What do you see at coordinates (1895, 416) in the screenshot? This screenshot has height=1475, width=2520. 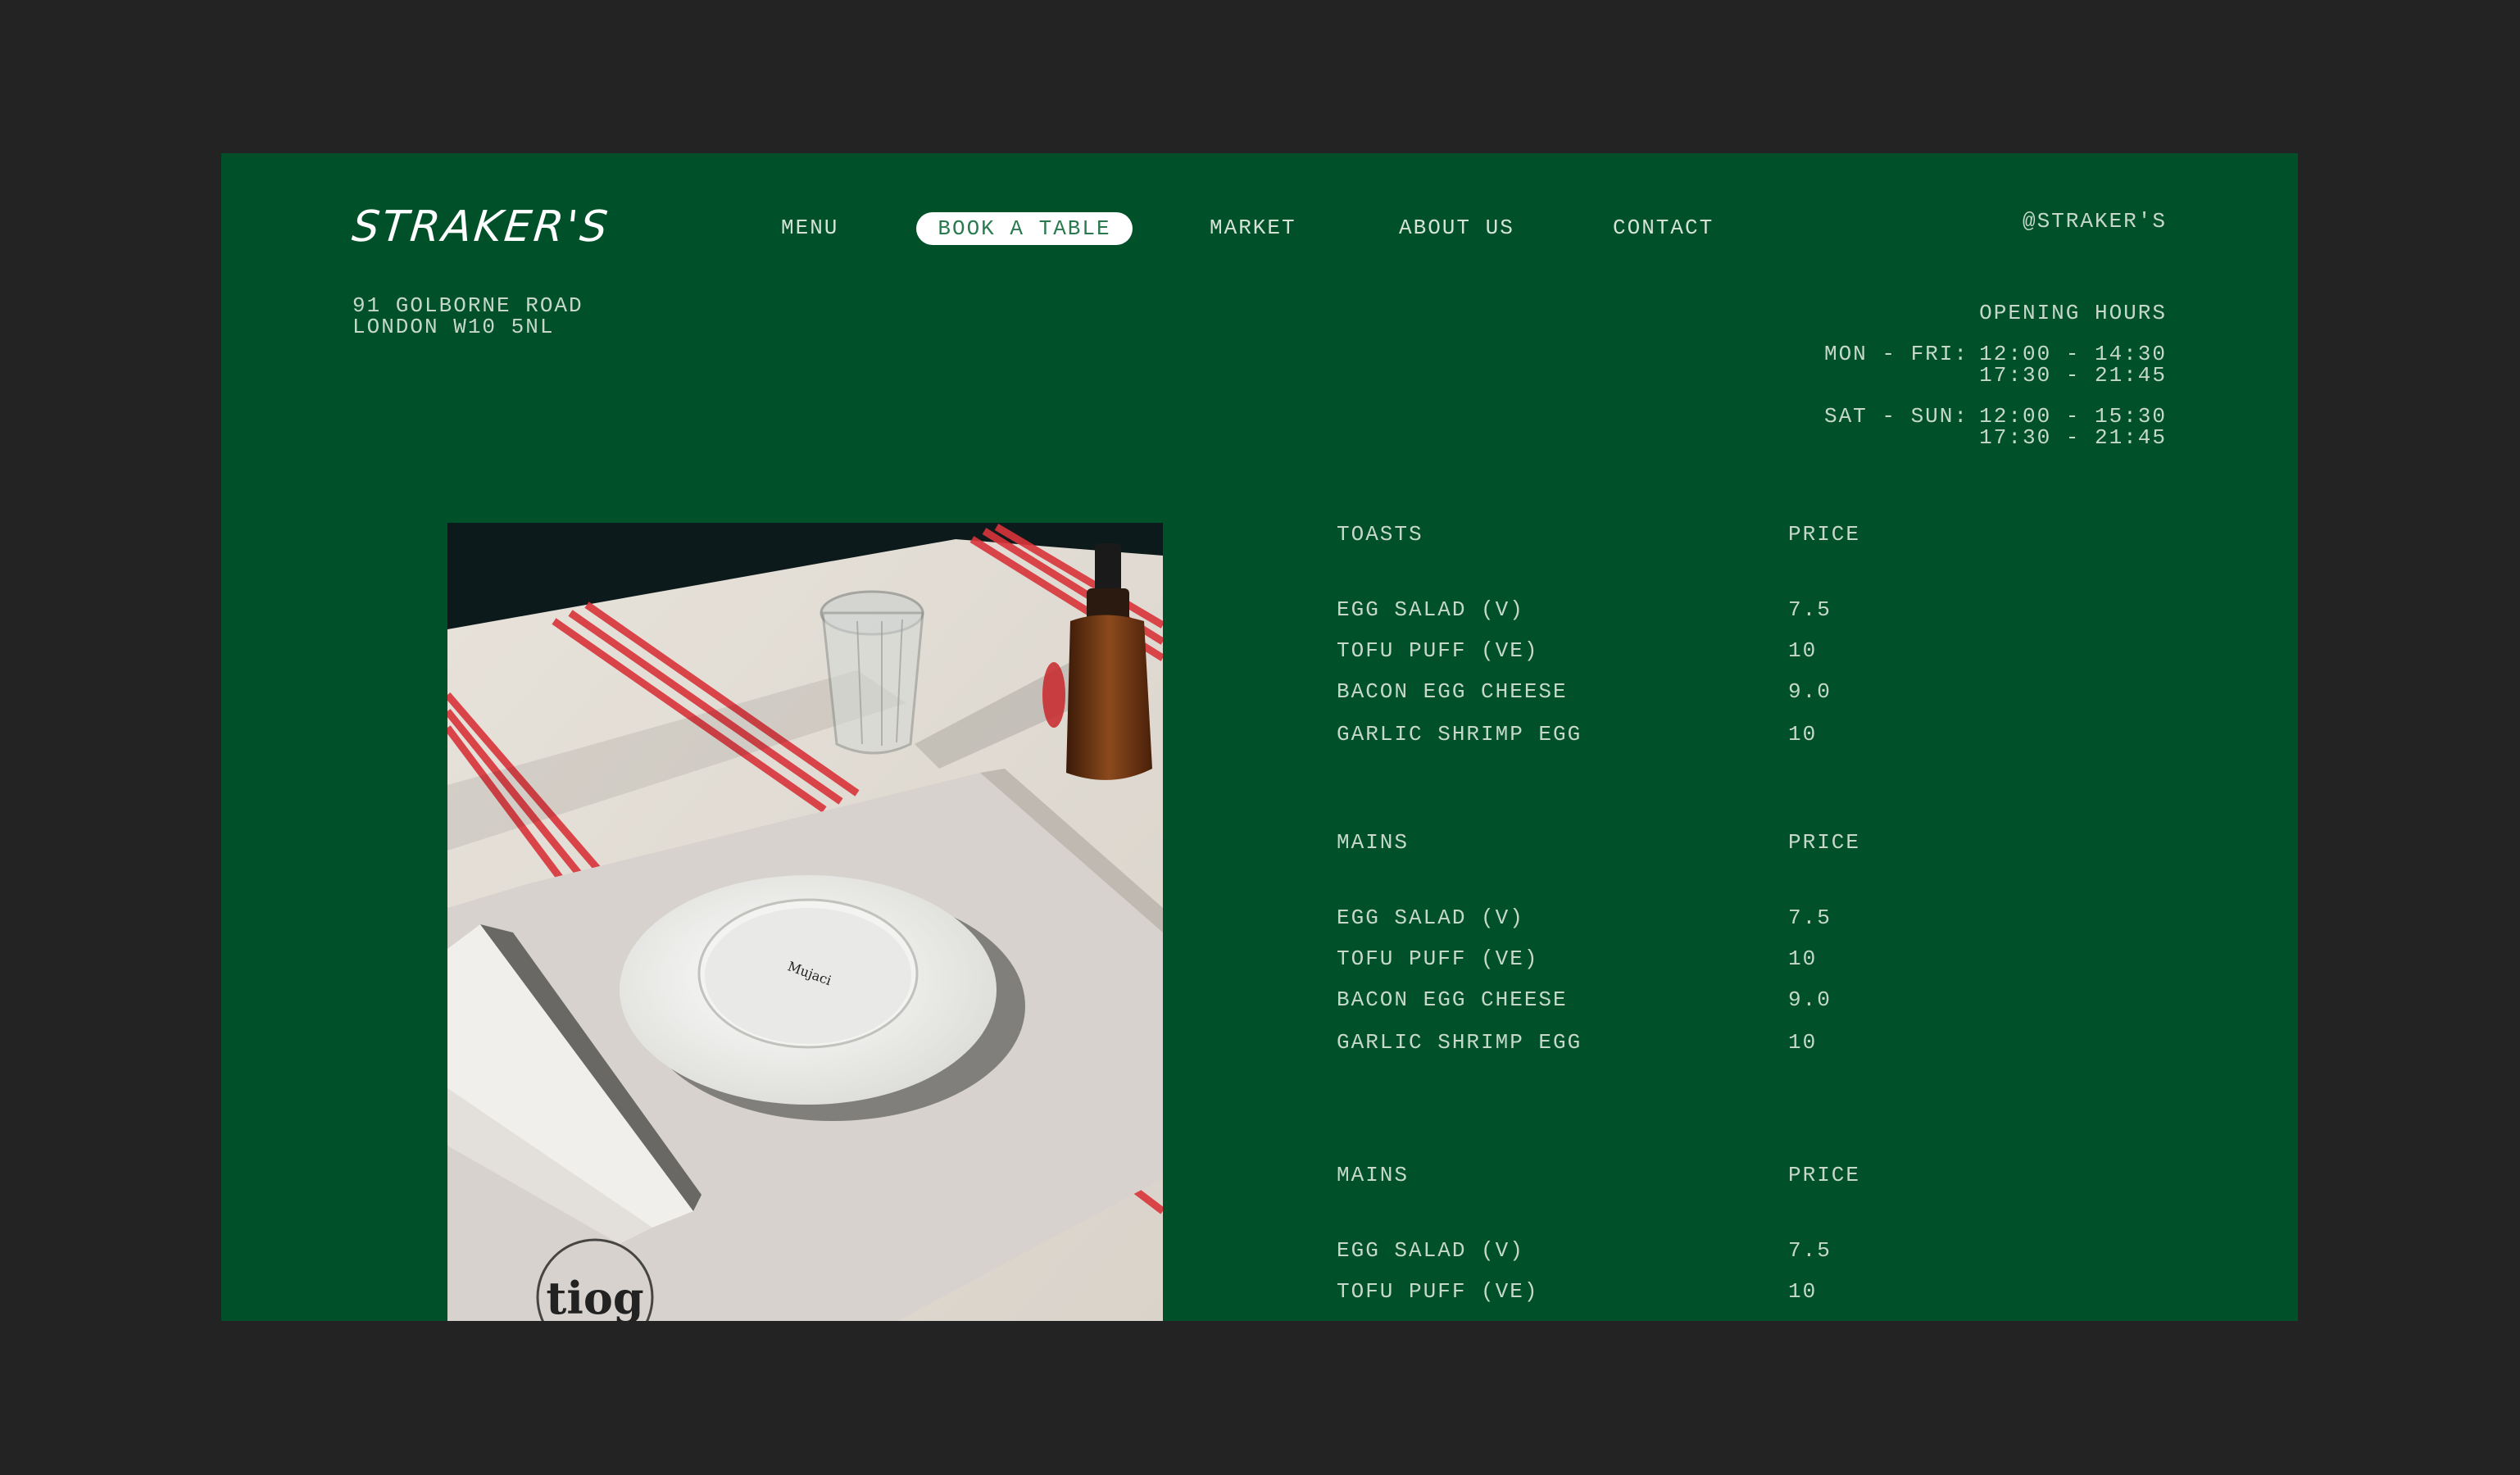 I see `weekend-label: SAT - SUN:` at bounding box center [1895, 416].